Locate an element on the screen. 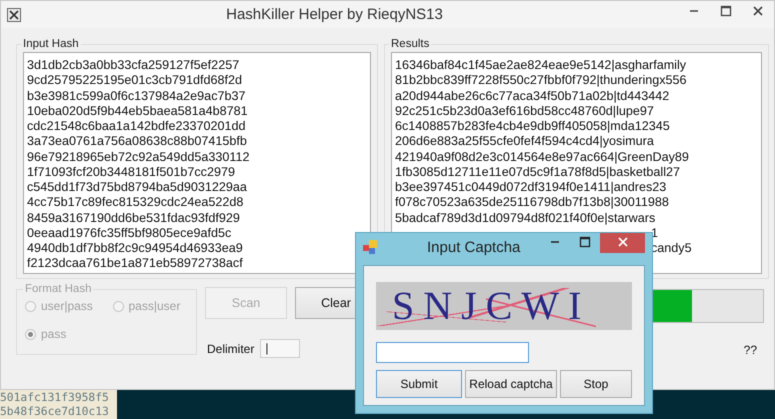 This screenshot has width=775, height=419. hash-line: 3d1db2cb3a0bb33cfa259127f5ef2257 is located at coordinates (133, 66).